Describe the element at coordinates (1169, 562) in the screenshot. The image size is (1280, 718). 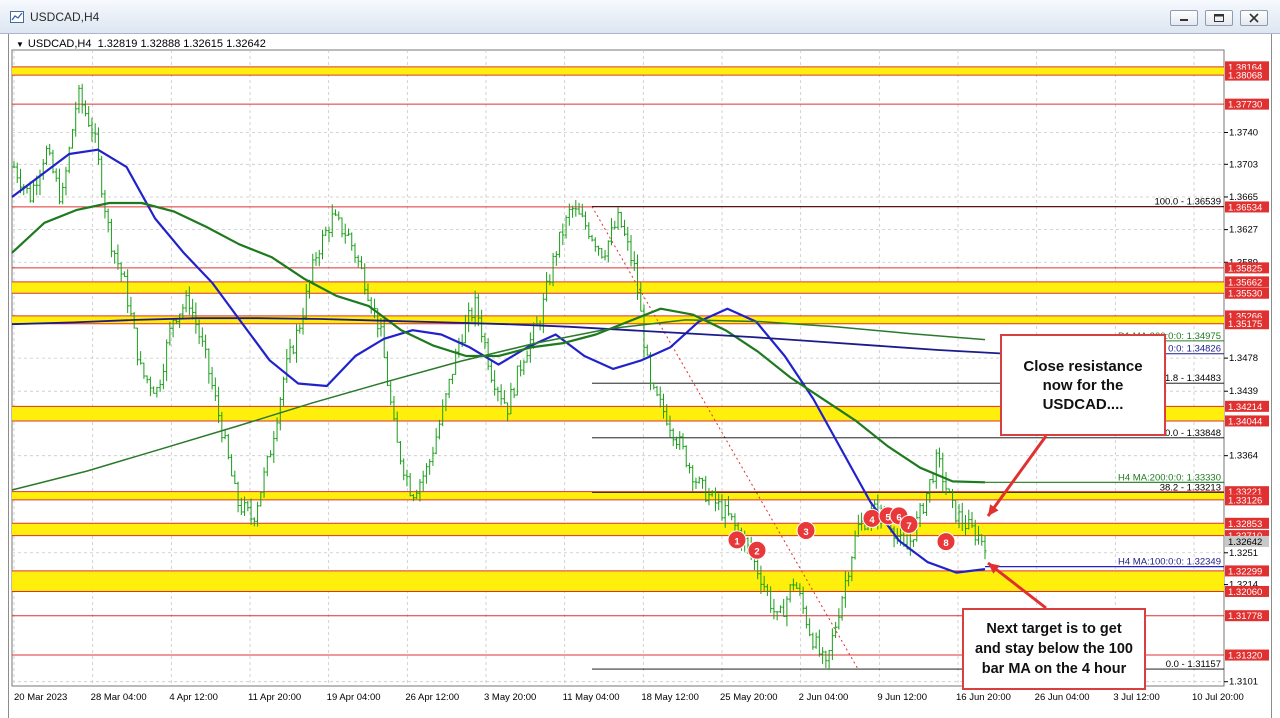
I see `indicator-label: H4 MA:100:0:0: 1.32349` at that location.